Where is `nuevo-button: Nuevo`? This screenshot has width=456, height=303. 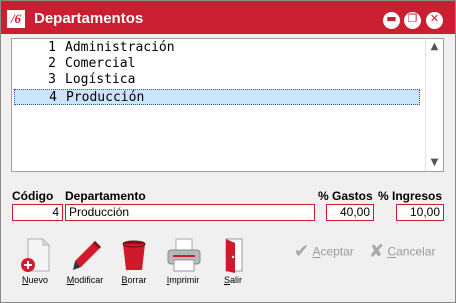
nuevo-button: Nuevo is located at coordinates (35, 263).